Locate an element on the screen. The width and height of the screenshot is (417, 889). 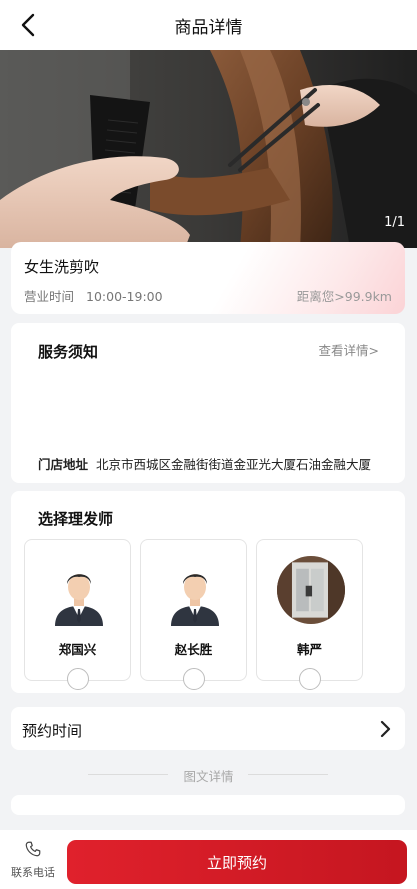
barber-option: 郑国兴 is located at coordinates (77, 614).